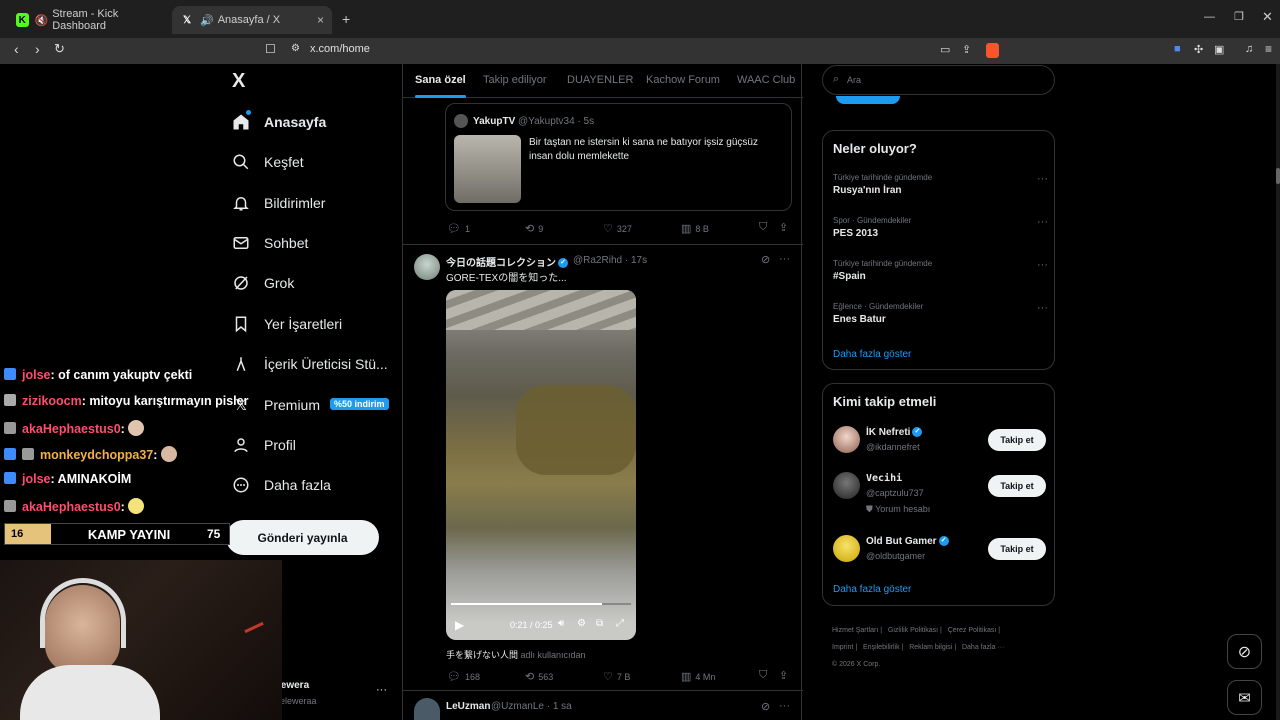  I want to click on account-menu-icon: ···, so click(381, 690).